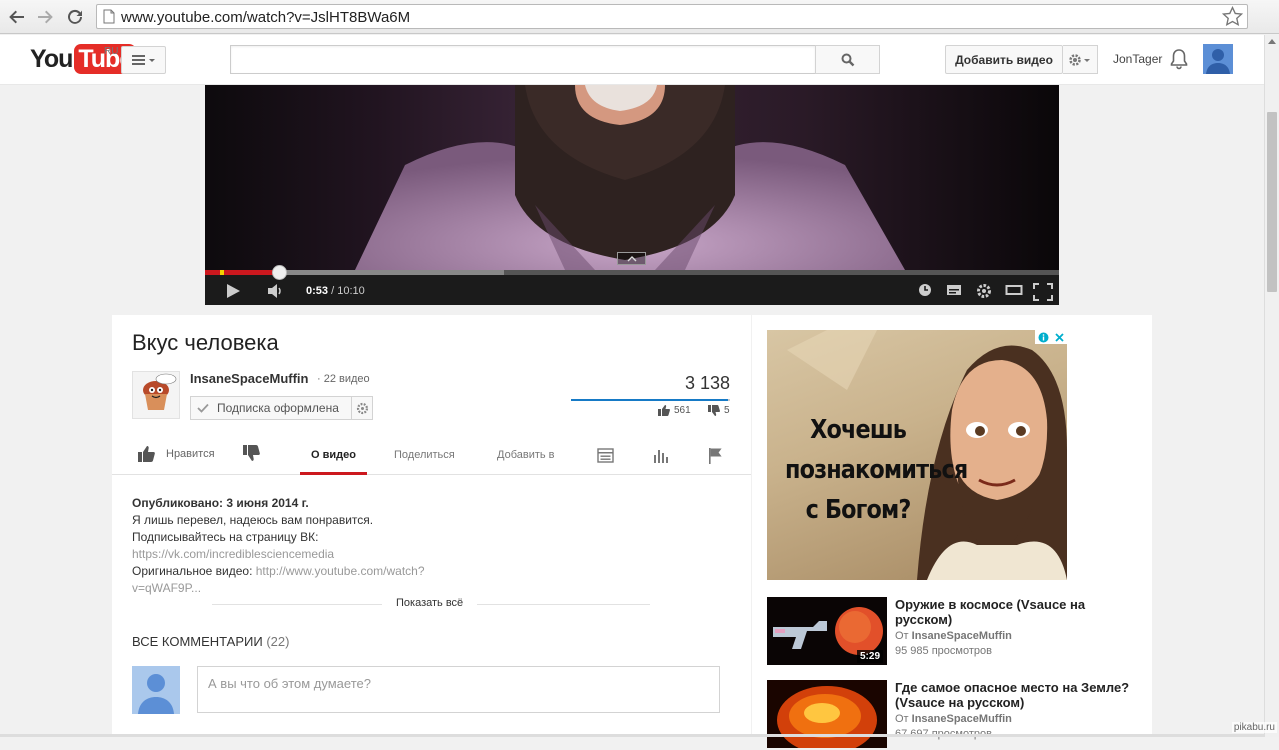 The width and height of the screenshot is (1279, 750). What do you see at coordinates (220, 503) in the screenshot?
I see `published-date: Опубликовано: 3 июня 2014 г.` at bounding box center [220, 503].